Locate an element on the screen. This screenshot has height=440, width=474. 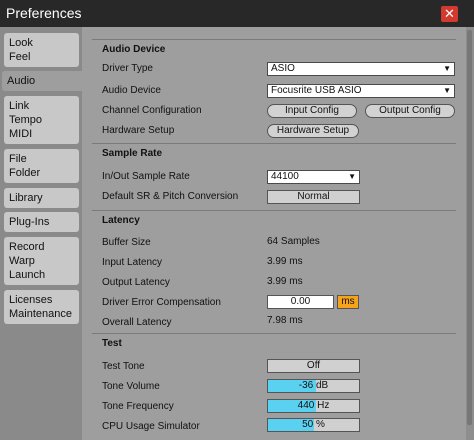
tab-licenses-maintenance: Licenses Maintenance is located at coordinates (41, 307).